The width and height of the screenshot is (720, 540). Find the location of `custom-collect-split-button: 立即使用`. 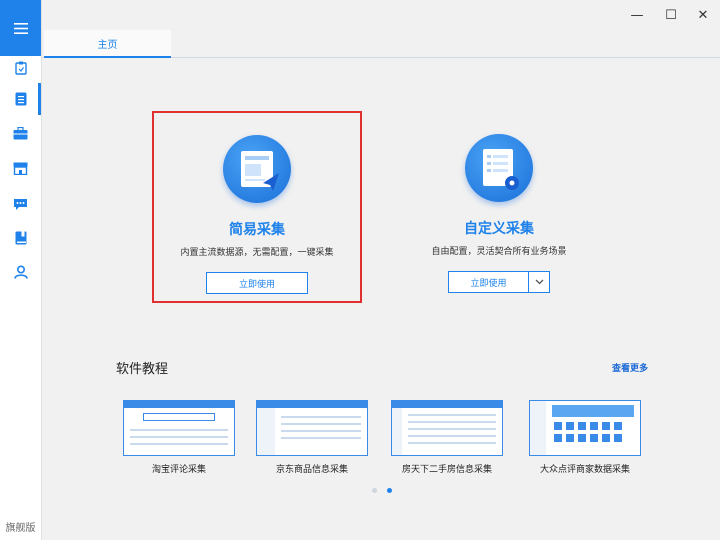

custom-collect-split-button: 立即使用 is located at coordinates (499, 282).